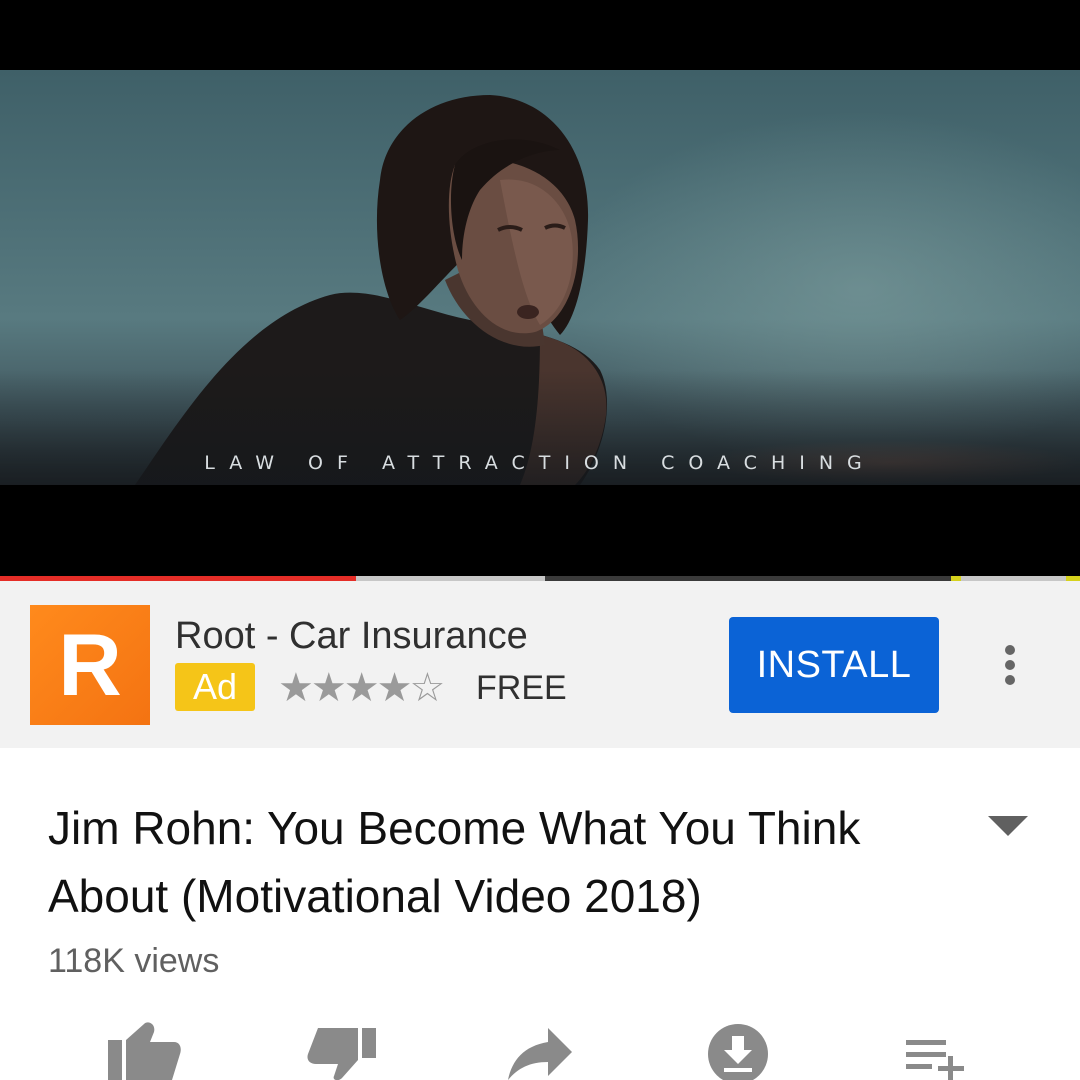  What do you see at coordinates (134, 961) in the screenshot?
I see `view-count: 118K views` at bounding box center [134, 961].